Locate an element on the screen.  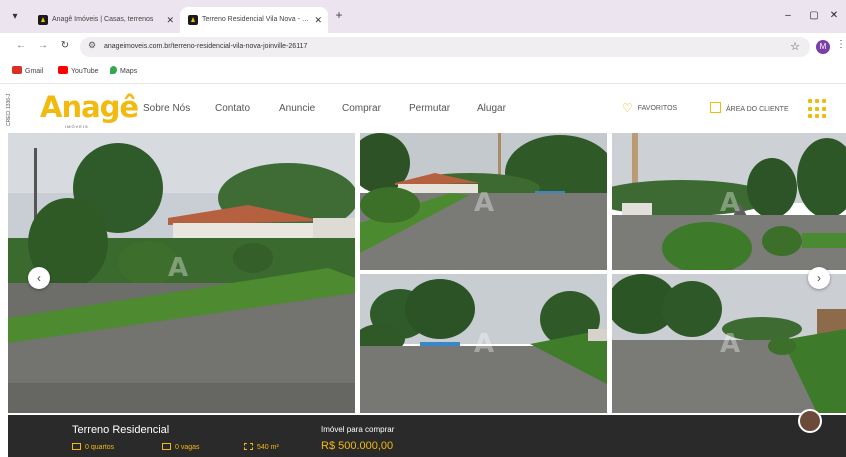
gallery-prev-button: ‹ is located at coordinates (39, 278).